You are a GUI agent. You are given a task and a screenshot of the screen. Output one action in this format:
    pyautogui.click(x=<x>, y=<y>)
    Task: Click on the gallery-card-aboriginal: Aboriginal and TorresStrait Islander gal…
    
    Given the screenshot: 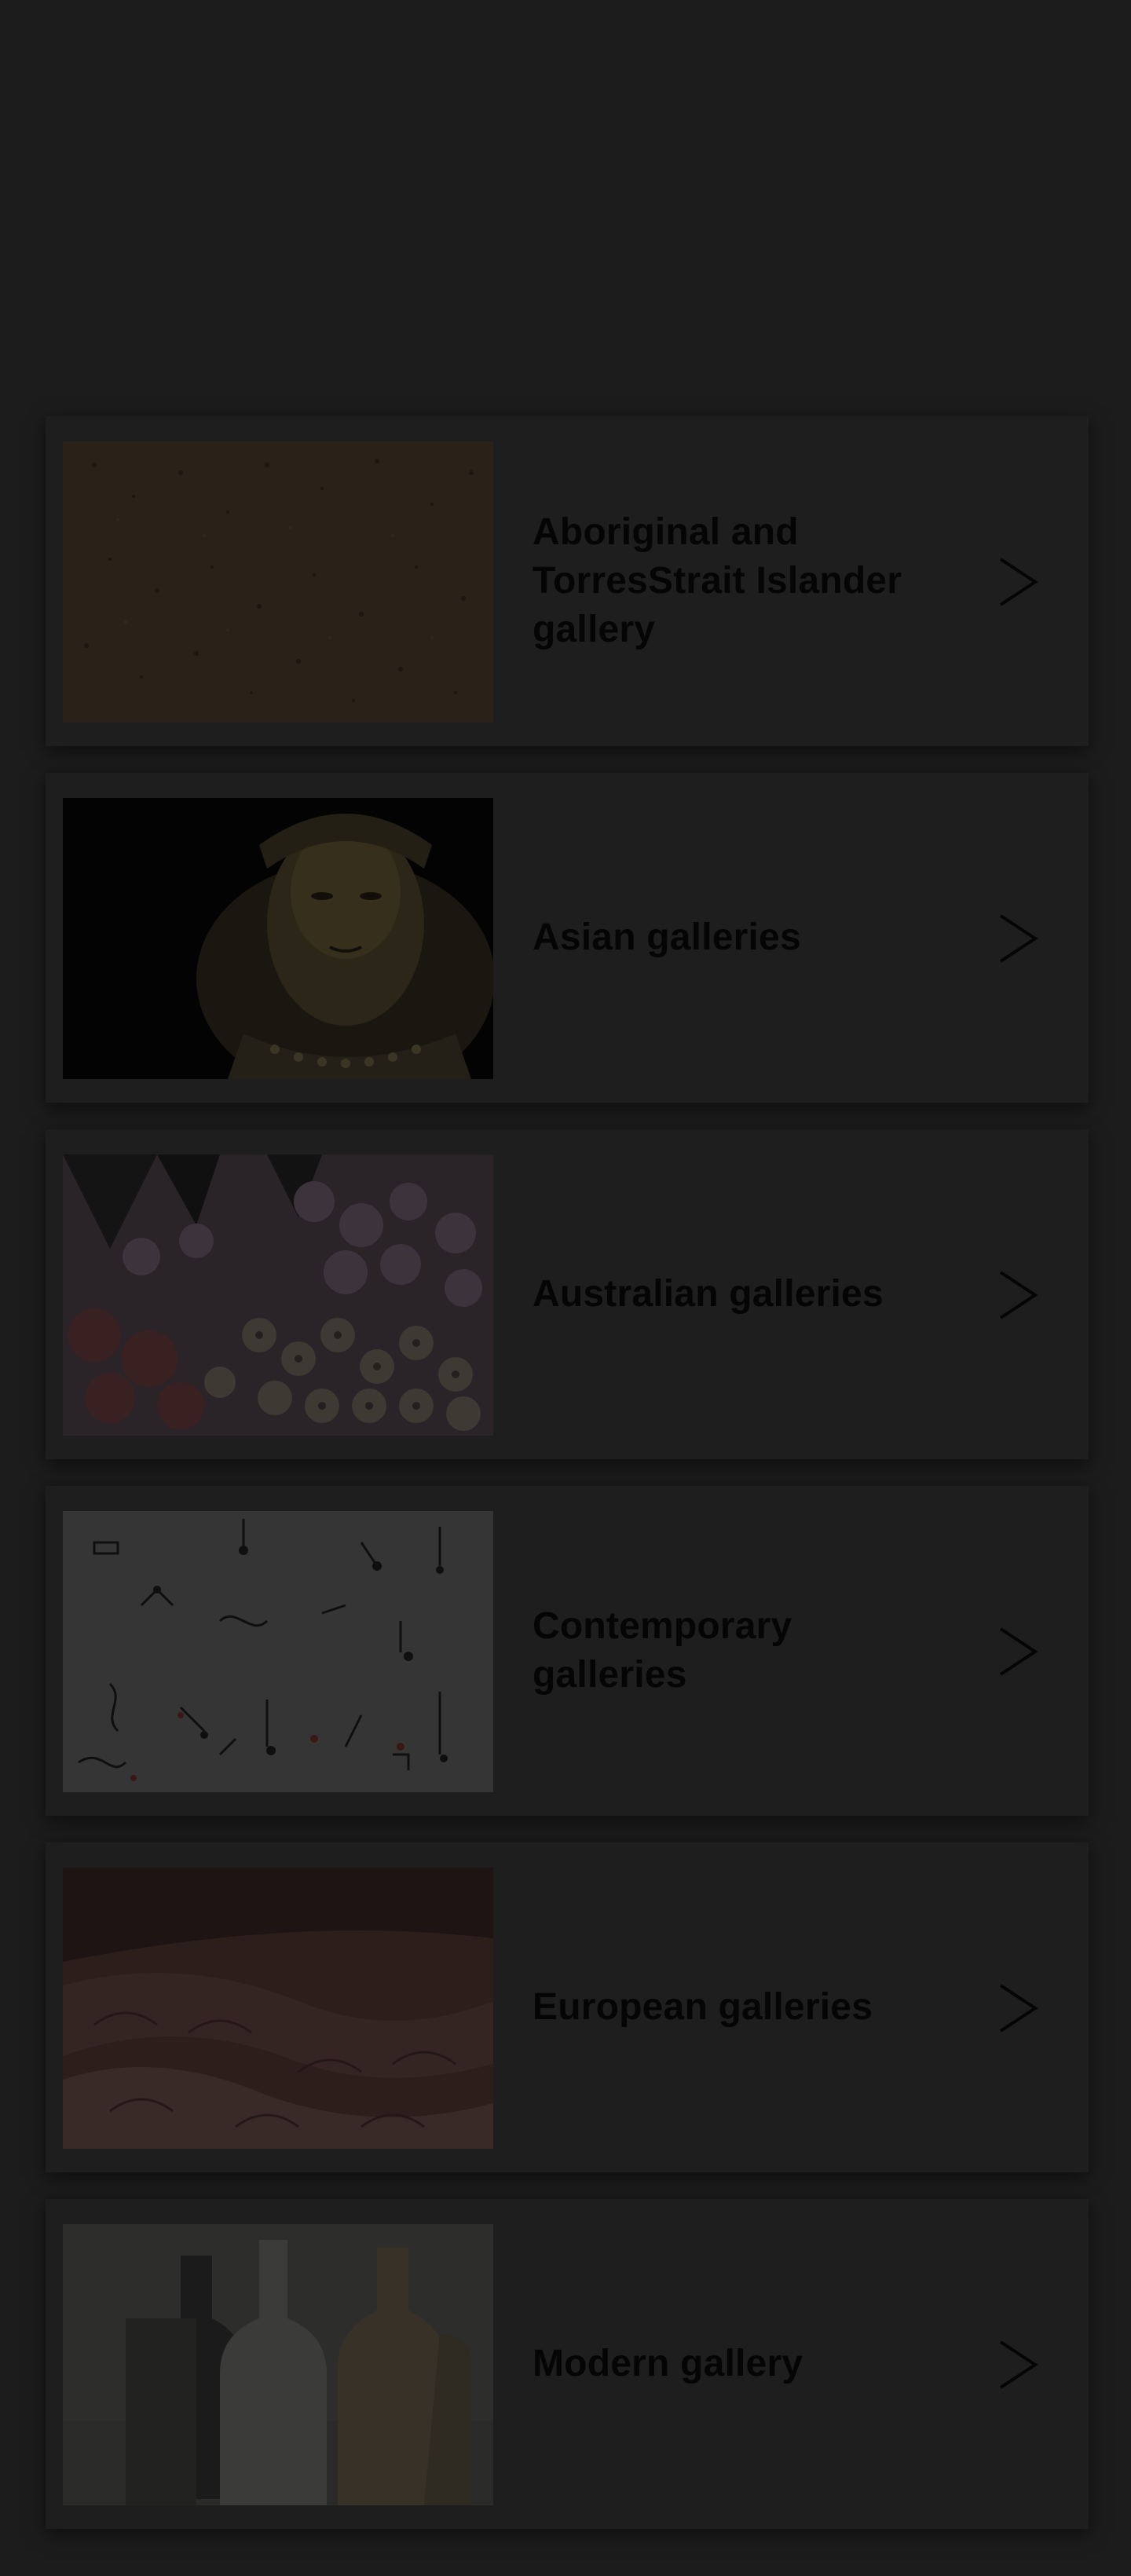 What is the action you would take?
    pyautogui.click(x=567, y=581)
    